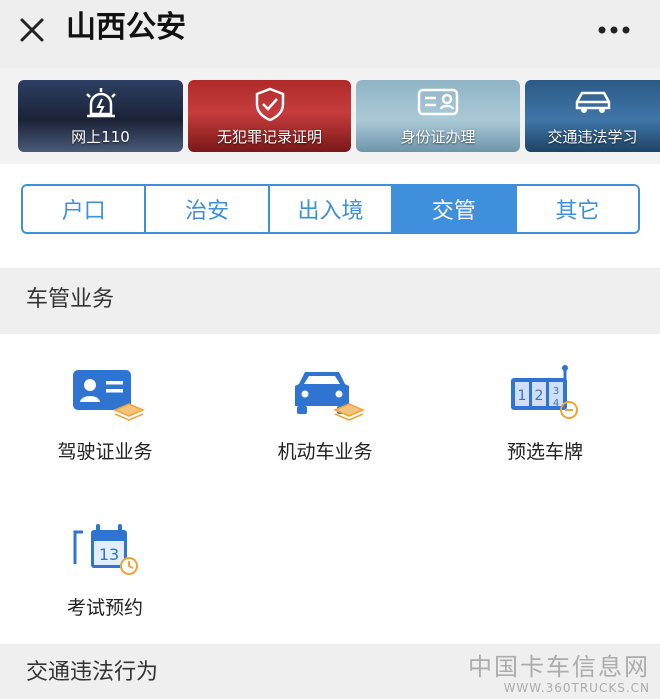 This screenshot has width=660, height=699. I want to click on banner-id-card: 身份证办理, so click(438, 116).